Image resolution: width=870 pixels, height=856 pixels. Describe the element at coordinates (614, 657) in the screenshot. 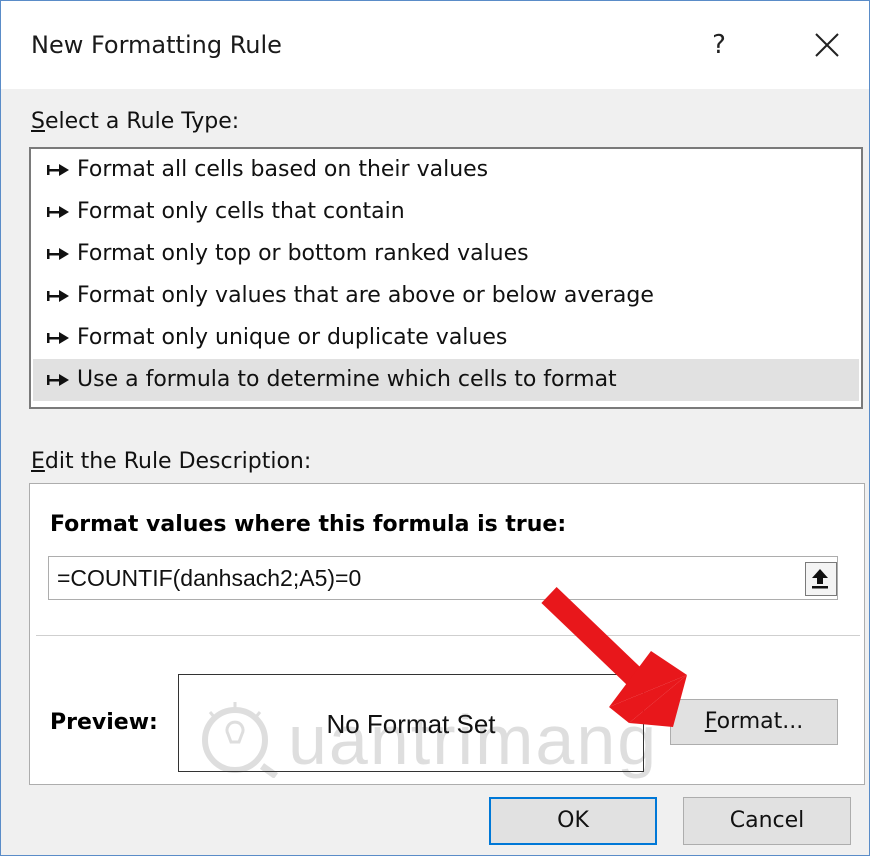

I see `red-annotation-arrow-icon` at that location.